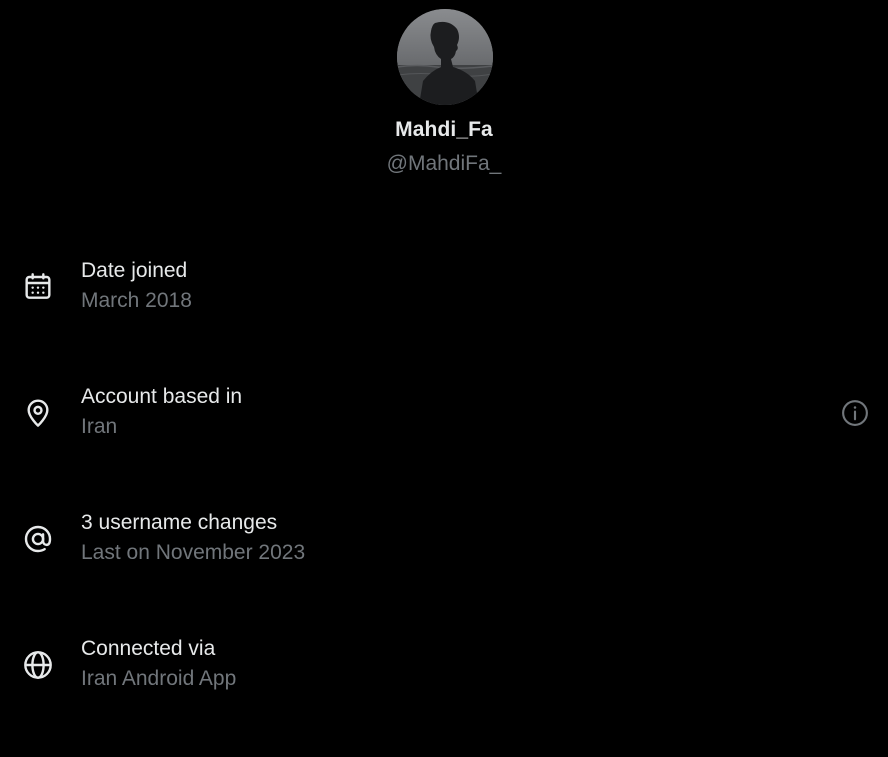  I want to click on profile-photo-silhouette, so click(445, 57).